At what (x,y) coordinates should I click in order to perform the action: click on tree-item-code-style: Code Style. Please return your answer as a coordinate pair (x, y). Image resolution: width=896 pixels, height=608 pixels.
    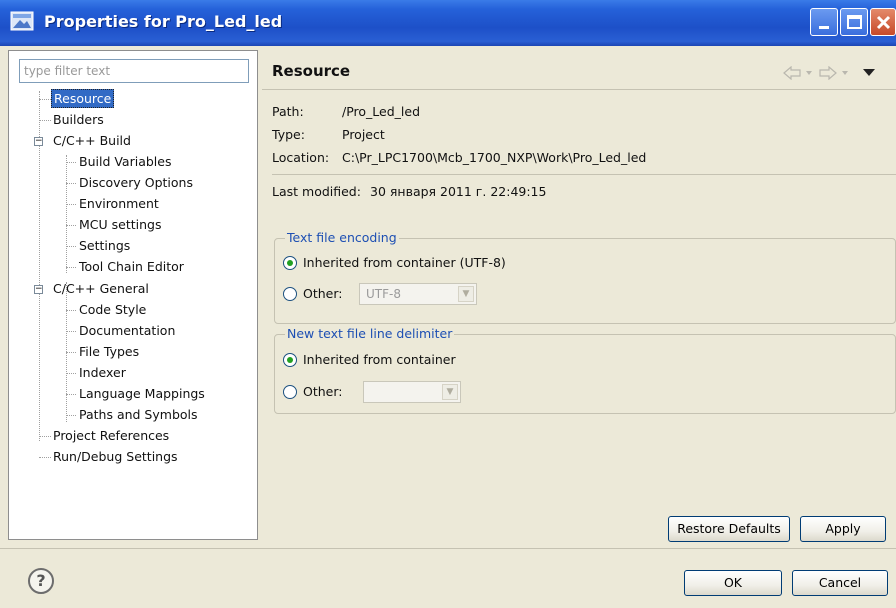
    Looking at the image, I should click on (112, 310).